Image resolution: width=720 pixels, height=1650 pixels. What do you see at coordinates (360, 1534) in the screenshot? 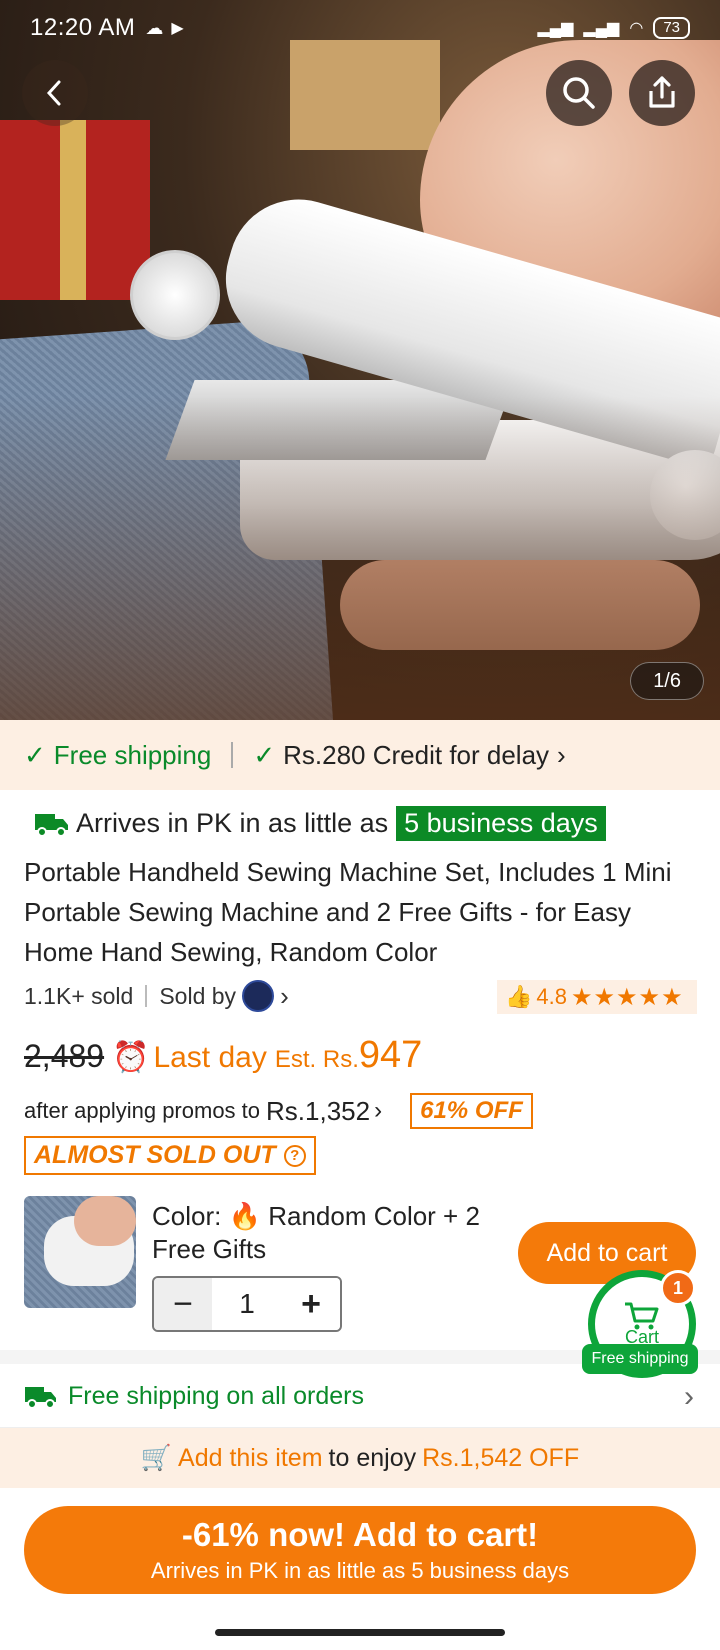
I see `cta-title: -61% now! Add to cart!` at bounding box center [360, 1534].